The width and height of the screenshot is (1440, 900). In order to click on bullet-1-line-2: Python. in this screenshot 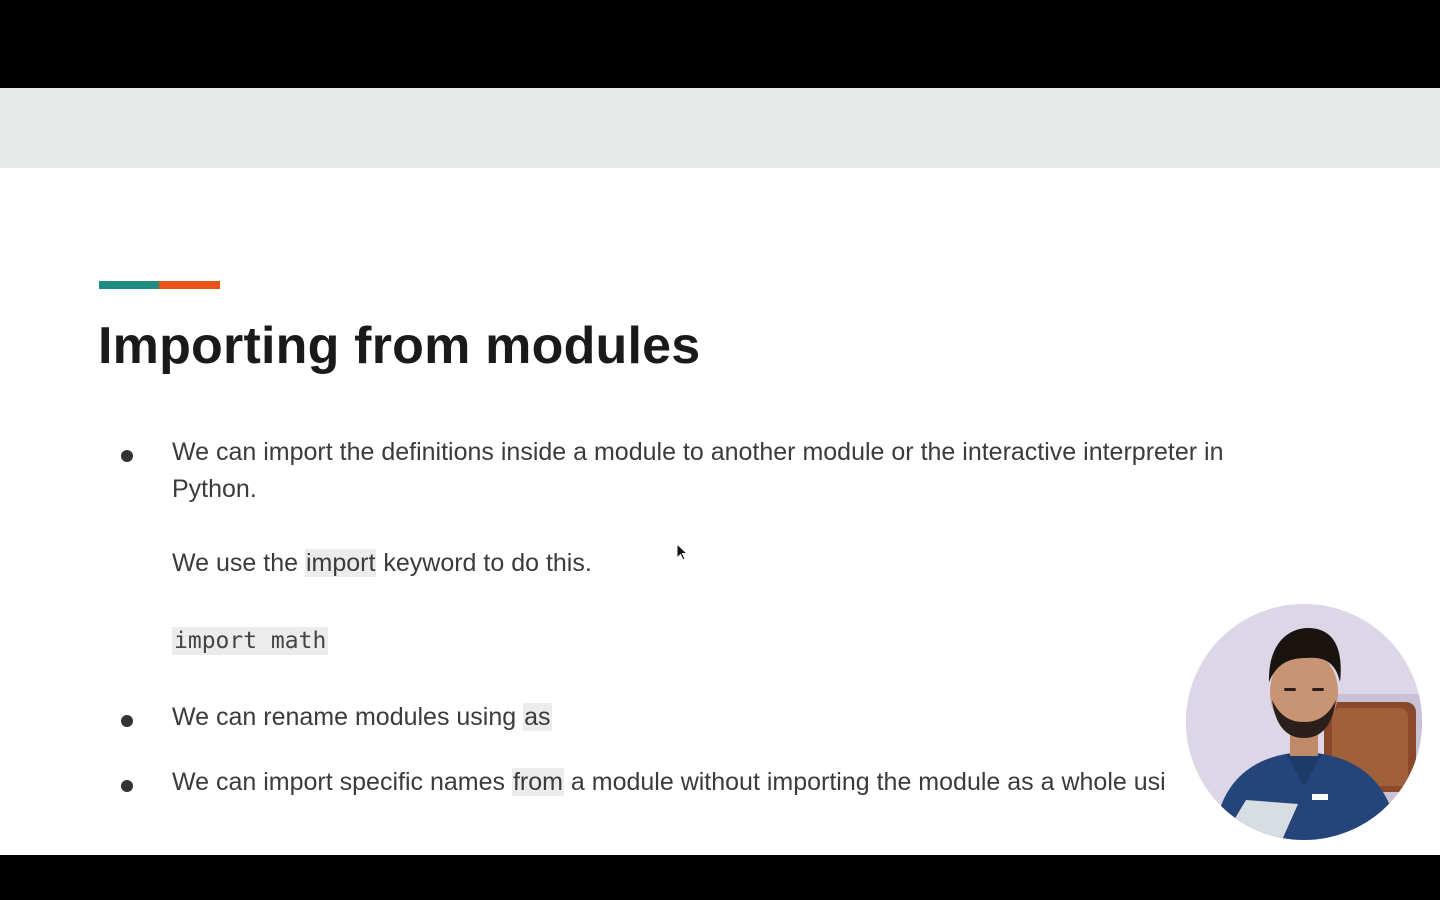, I will do `click(214, 489)`.